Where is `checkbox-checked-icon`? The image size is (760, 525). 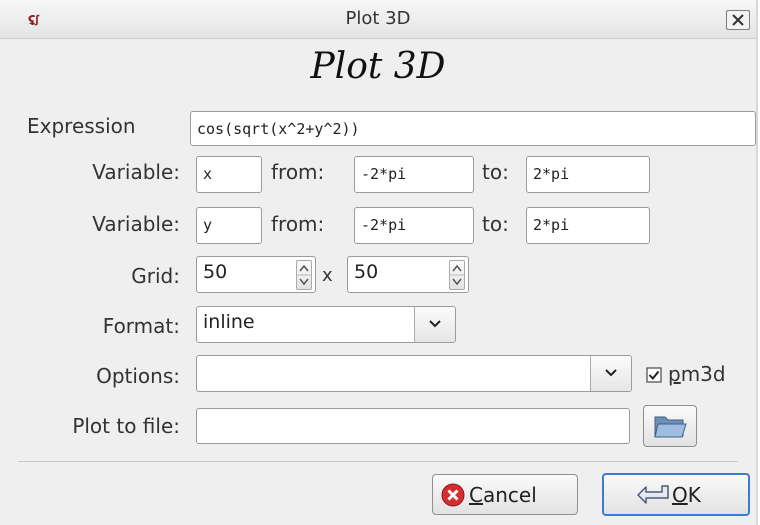 checkbox-checked-icon is located at coordinates (654, 375).